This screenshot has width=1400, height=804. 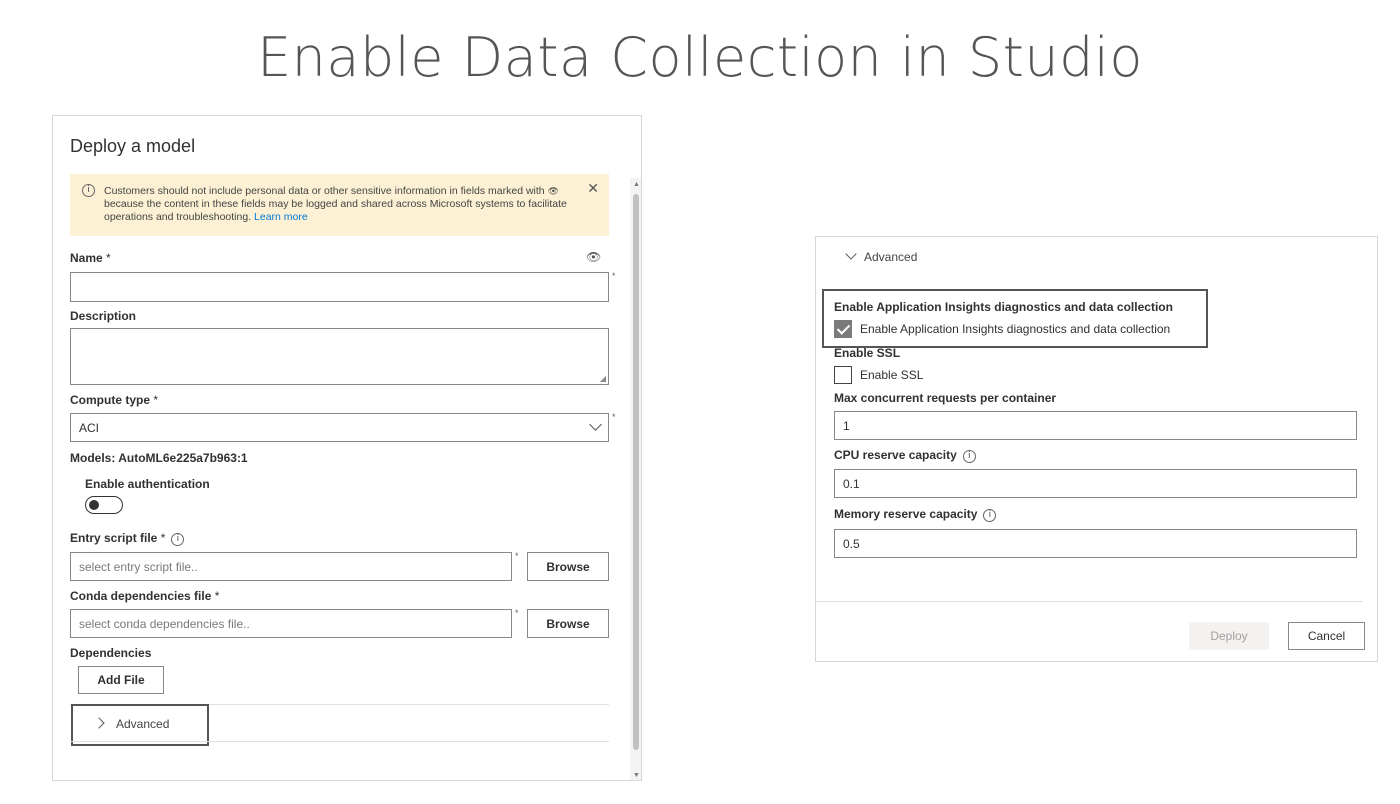 What do you see at coordinates (945, 398) in the screenshot?
I see `max-requests-label: Max concurrent requests per container` at bounding box center [945, 398].